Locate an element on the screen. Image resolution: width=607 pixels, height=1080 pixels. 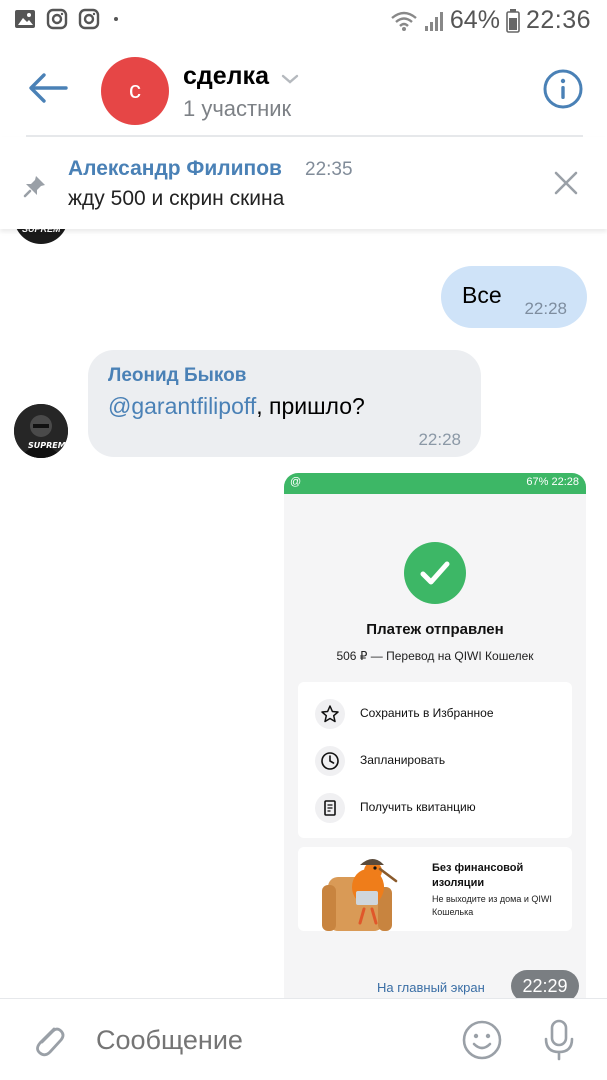
status-left-icons is located at coordinates (68, 19).